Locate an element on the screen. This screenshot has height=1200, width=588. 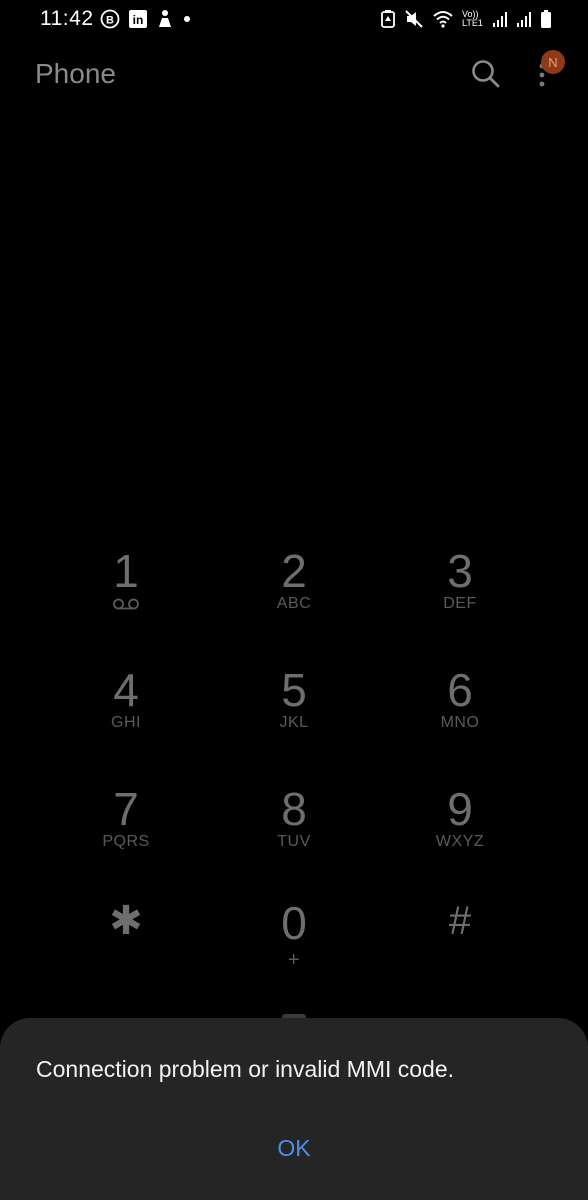
key-digit: 9 is located at coordinates (460, 809).